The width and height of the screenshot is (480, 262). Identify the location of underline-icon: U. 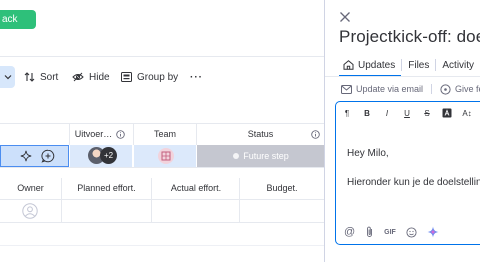
(407, 113).